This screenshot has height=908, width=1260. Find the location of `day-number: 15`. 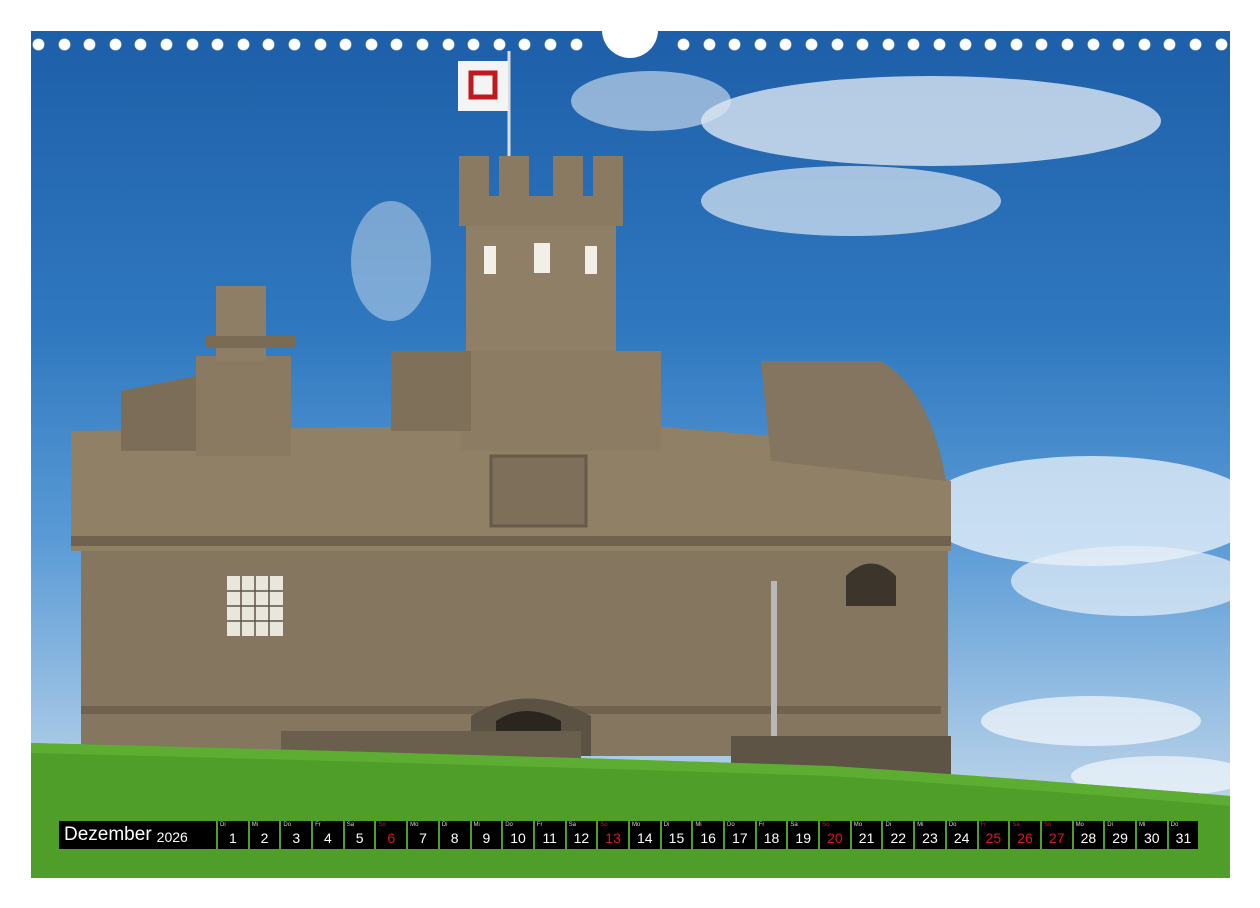

day-number: 15 is located at coordinates (676, 838).